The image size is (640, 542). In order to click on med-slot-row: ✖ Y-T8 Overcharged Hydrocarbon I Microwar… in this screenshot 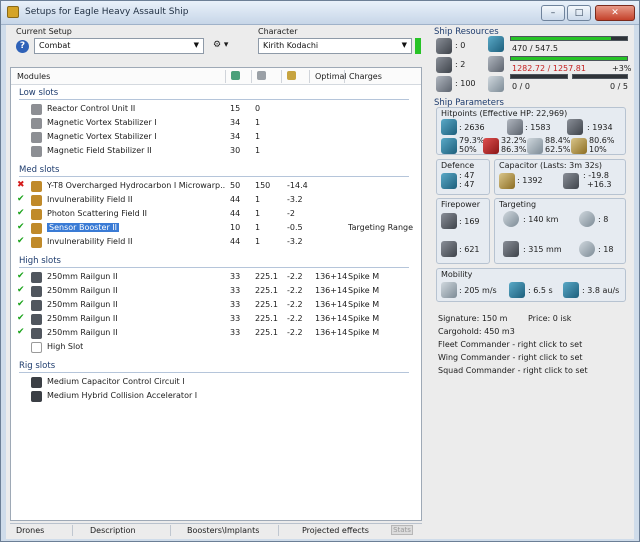, I will do `click(216, 187)`.